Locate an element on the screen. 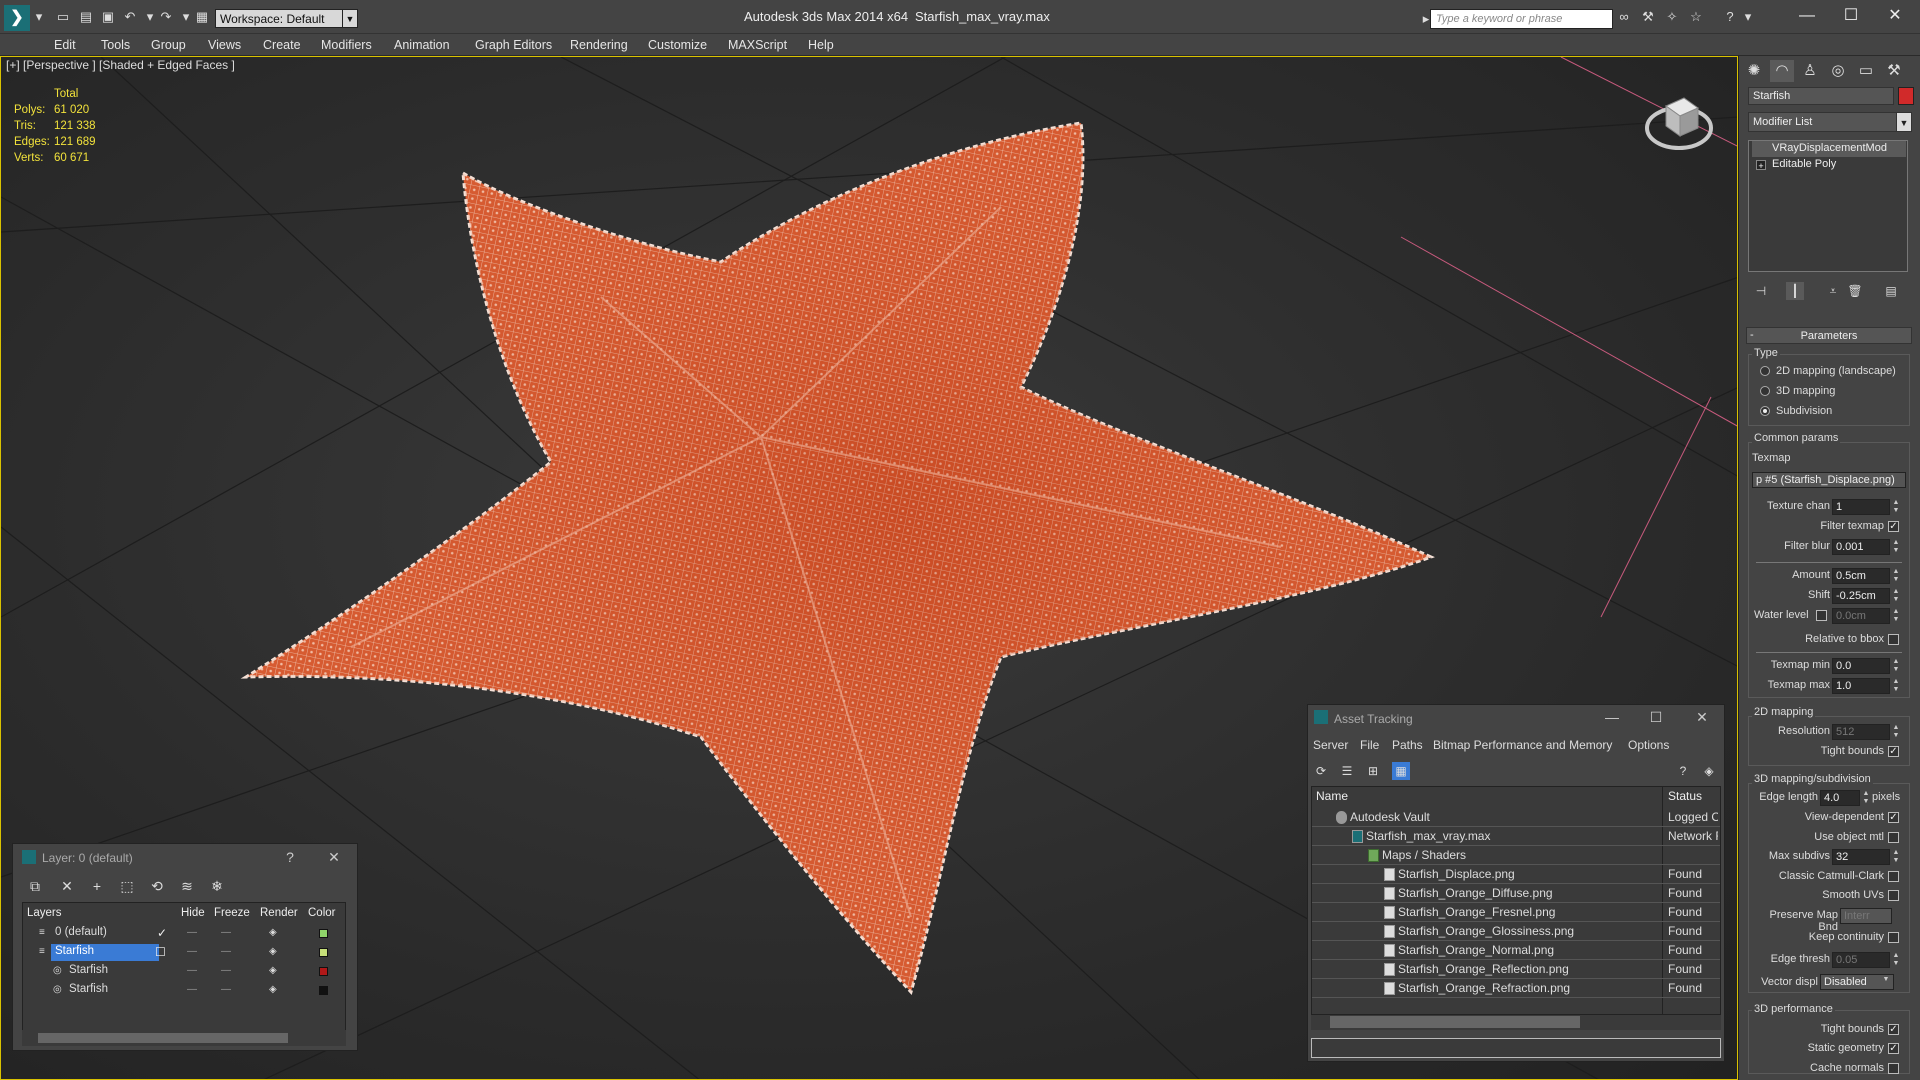  menu-graph-editors: Graph Editors is located at coordinates (513, 45).